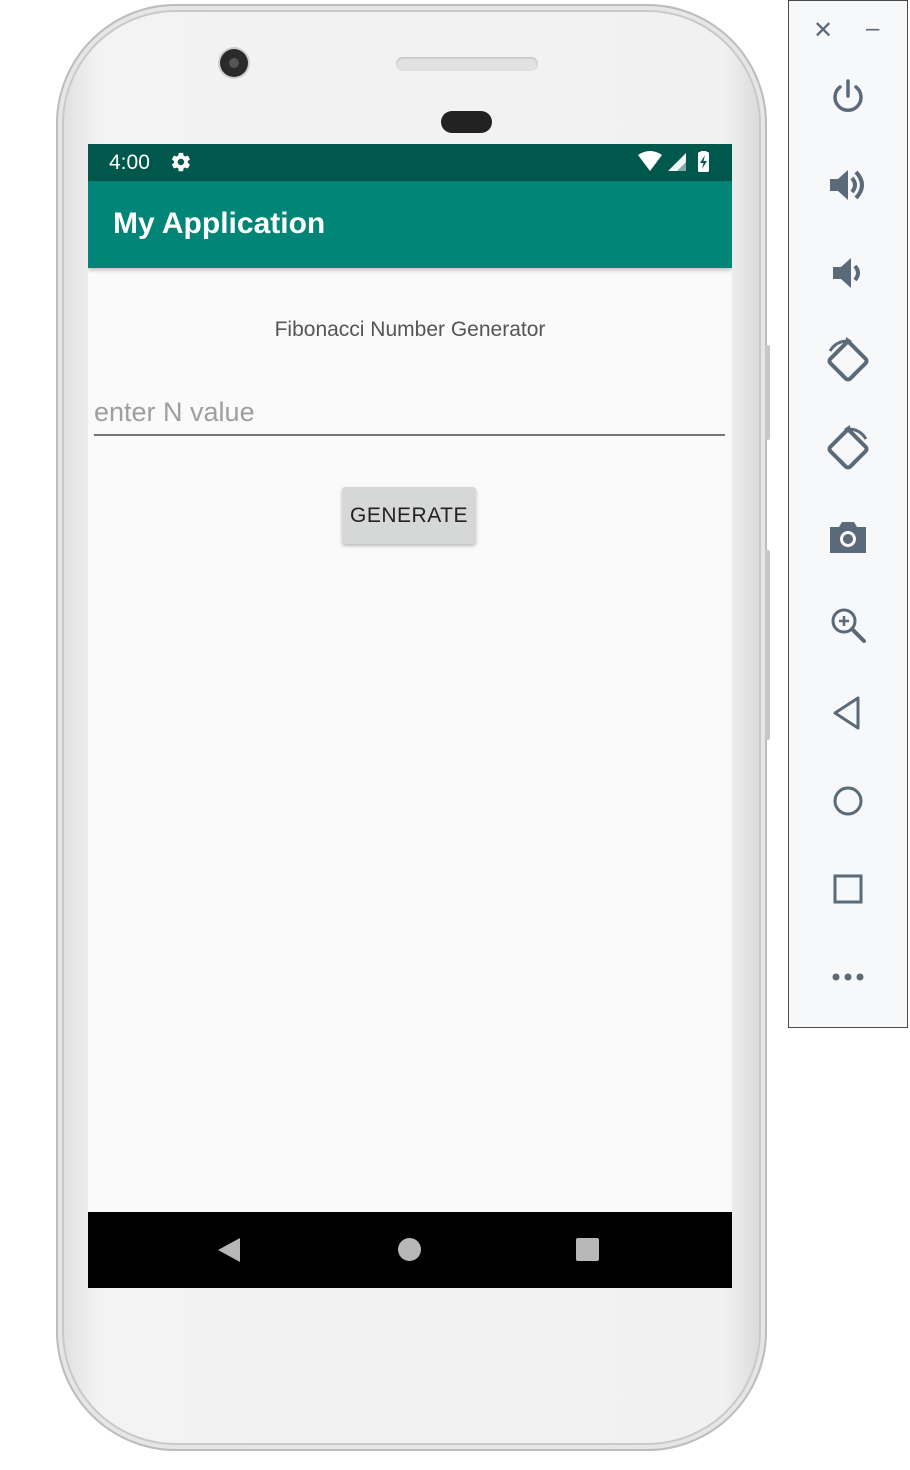  I want to click on rotate-right-button, so click(848, 449).